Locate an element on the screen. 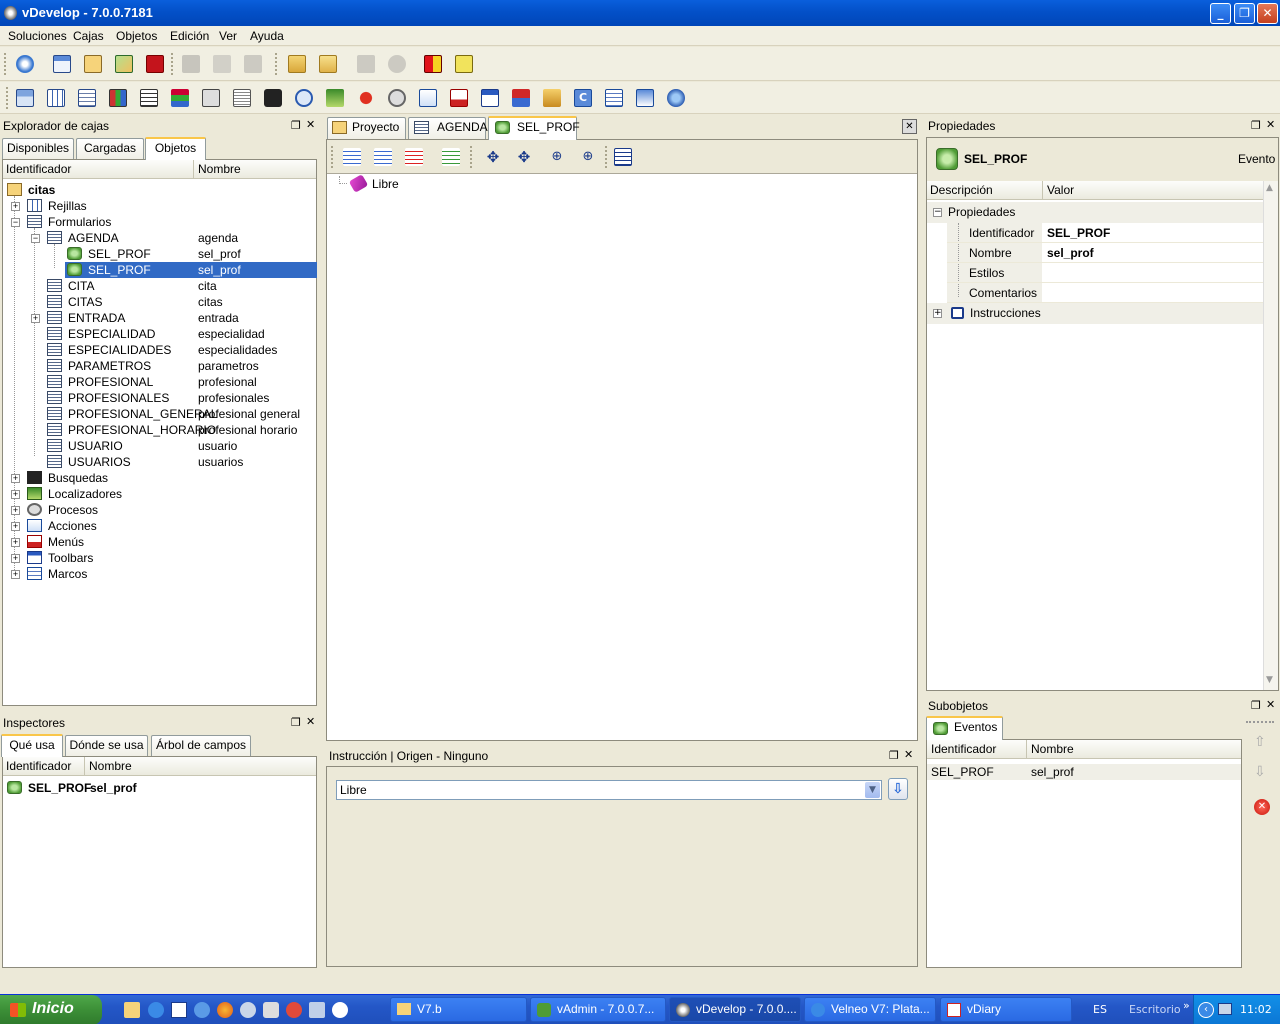 This screenshot has height=1024, width=1280. tree-icon is located at coordinates (521, 98).